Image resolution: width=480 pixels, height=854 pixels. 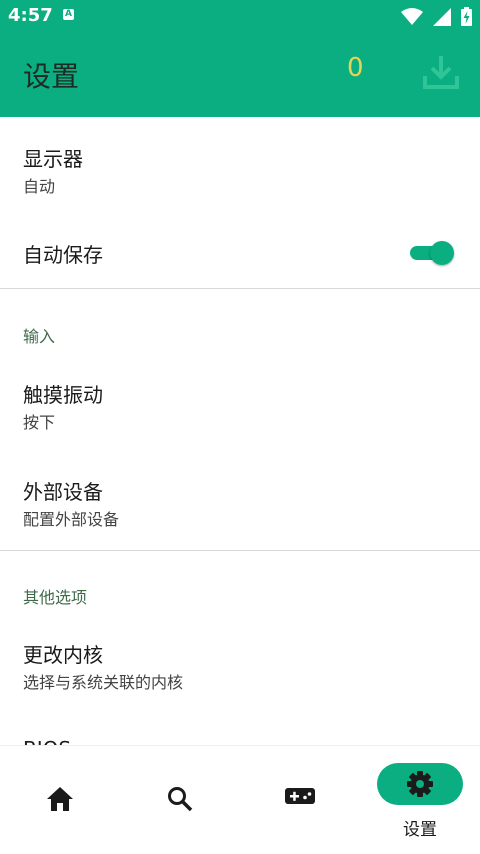 I want to click on setting-value: 自动, so click(x=39, y=186).